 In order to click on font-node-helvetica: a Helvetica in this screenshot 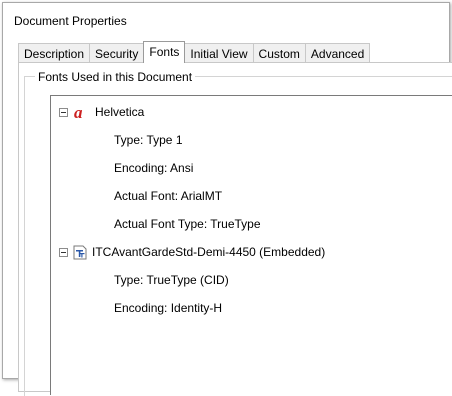, I will do `click(101, 112)`.